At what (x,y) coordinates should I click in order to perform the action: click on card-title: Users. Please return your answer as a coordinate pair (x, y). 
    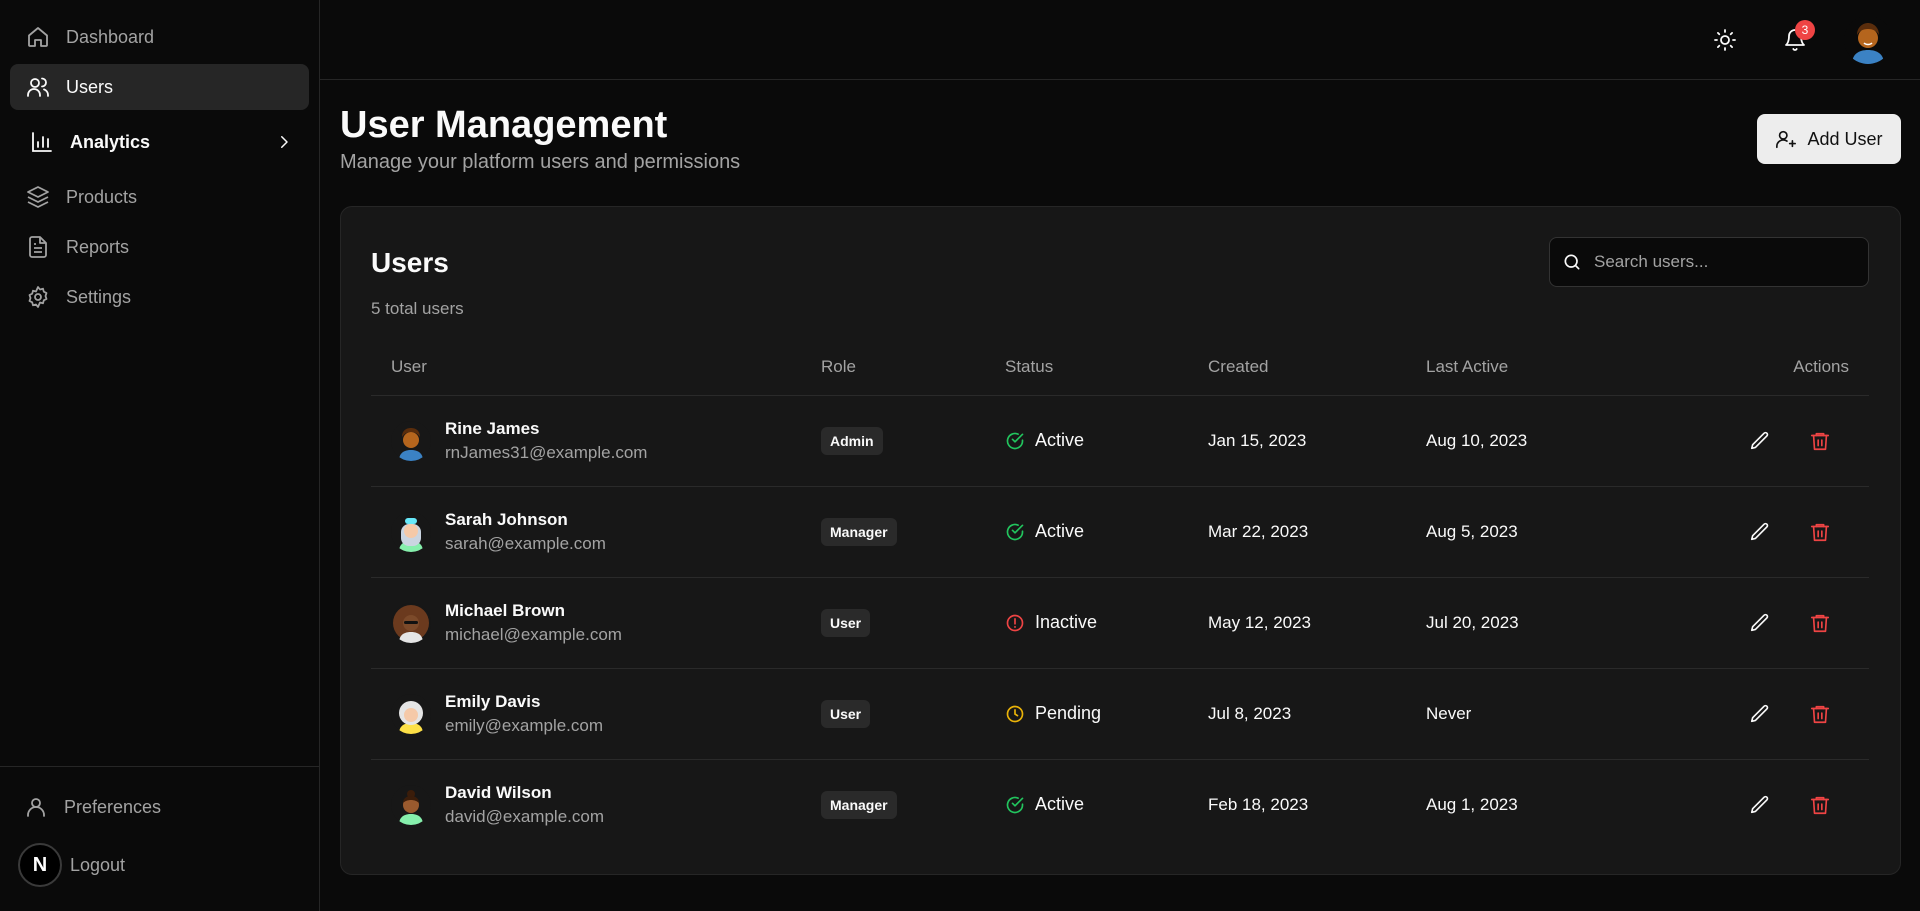
    Looking at the image, I should click on (410, 262).